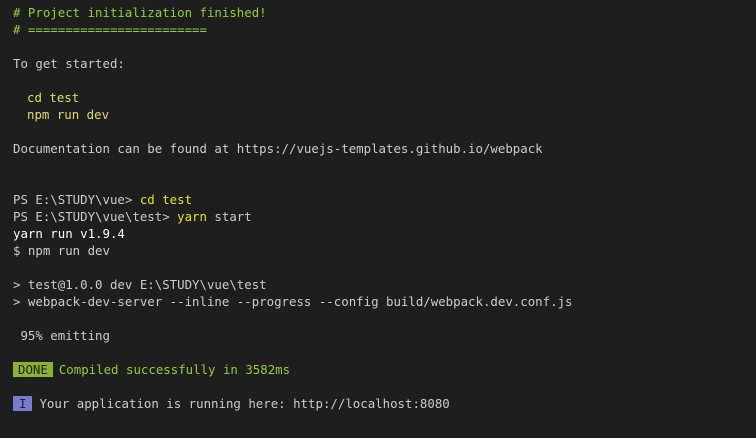  What do you see at coordinates (33, 369) in the screenshot?
I see `done-badge: DONE` at bounding box center [33, 369].